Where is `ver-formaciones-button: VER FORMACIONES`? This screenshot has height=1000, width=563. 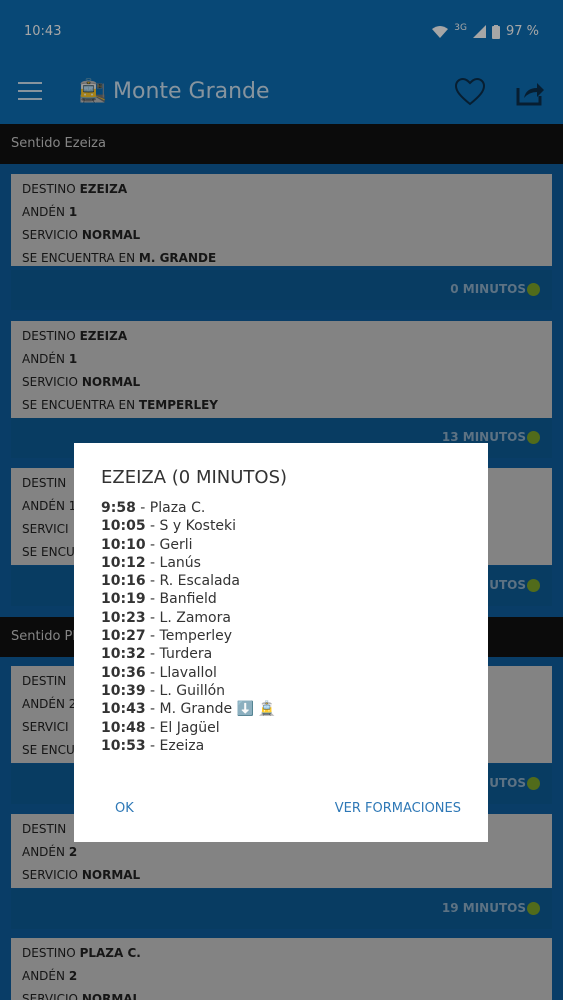
ver-formaciones-button: VER FORMACIONES is located at coordinates (398, 808).